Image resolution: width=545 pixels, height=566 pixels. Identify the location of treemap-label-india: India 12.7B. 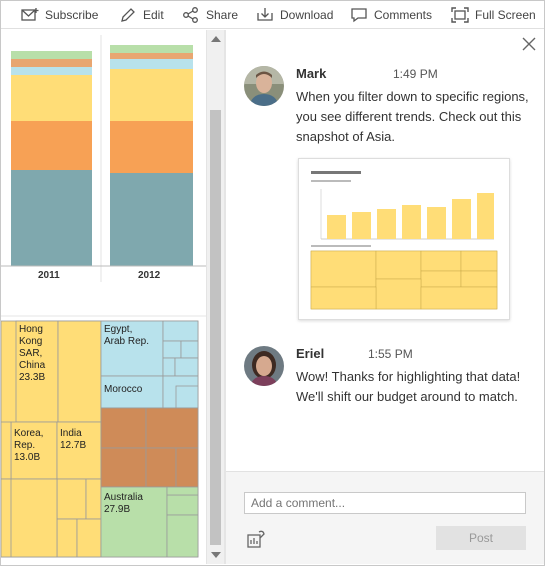
(73, 439).